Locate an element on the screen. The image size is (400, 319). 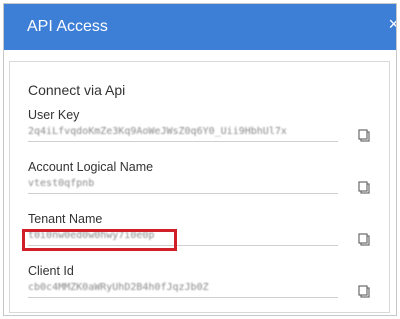
field-value: vtest0qfpnb is located at coordinates (178, 185).